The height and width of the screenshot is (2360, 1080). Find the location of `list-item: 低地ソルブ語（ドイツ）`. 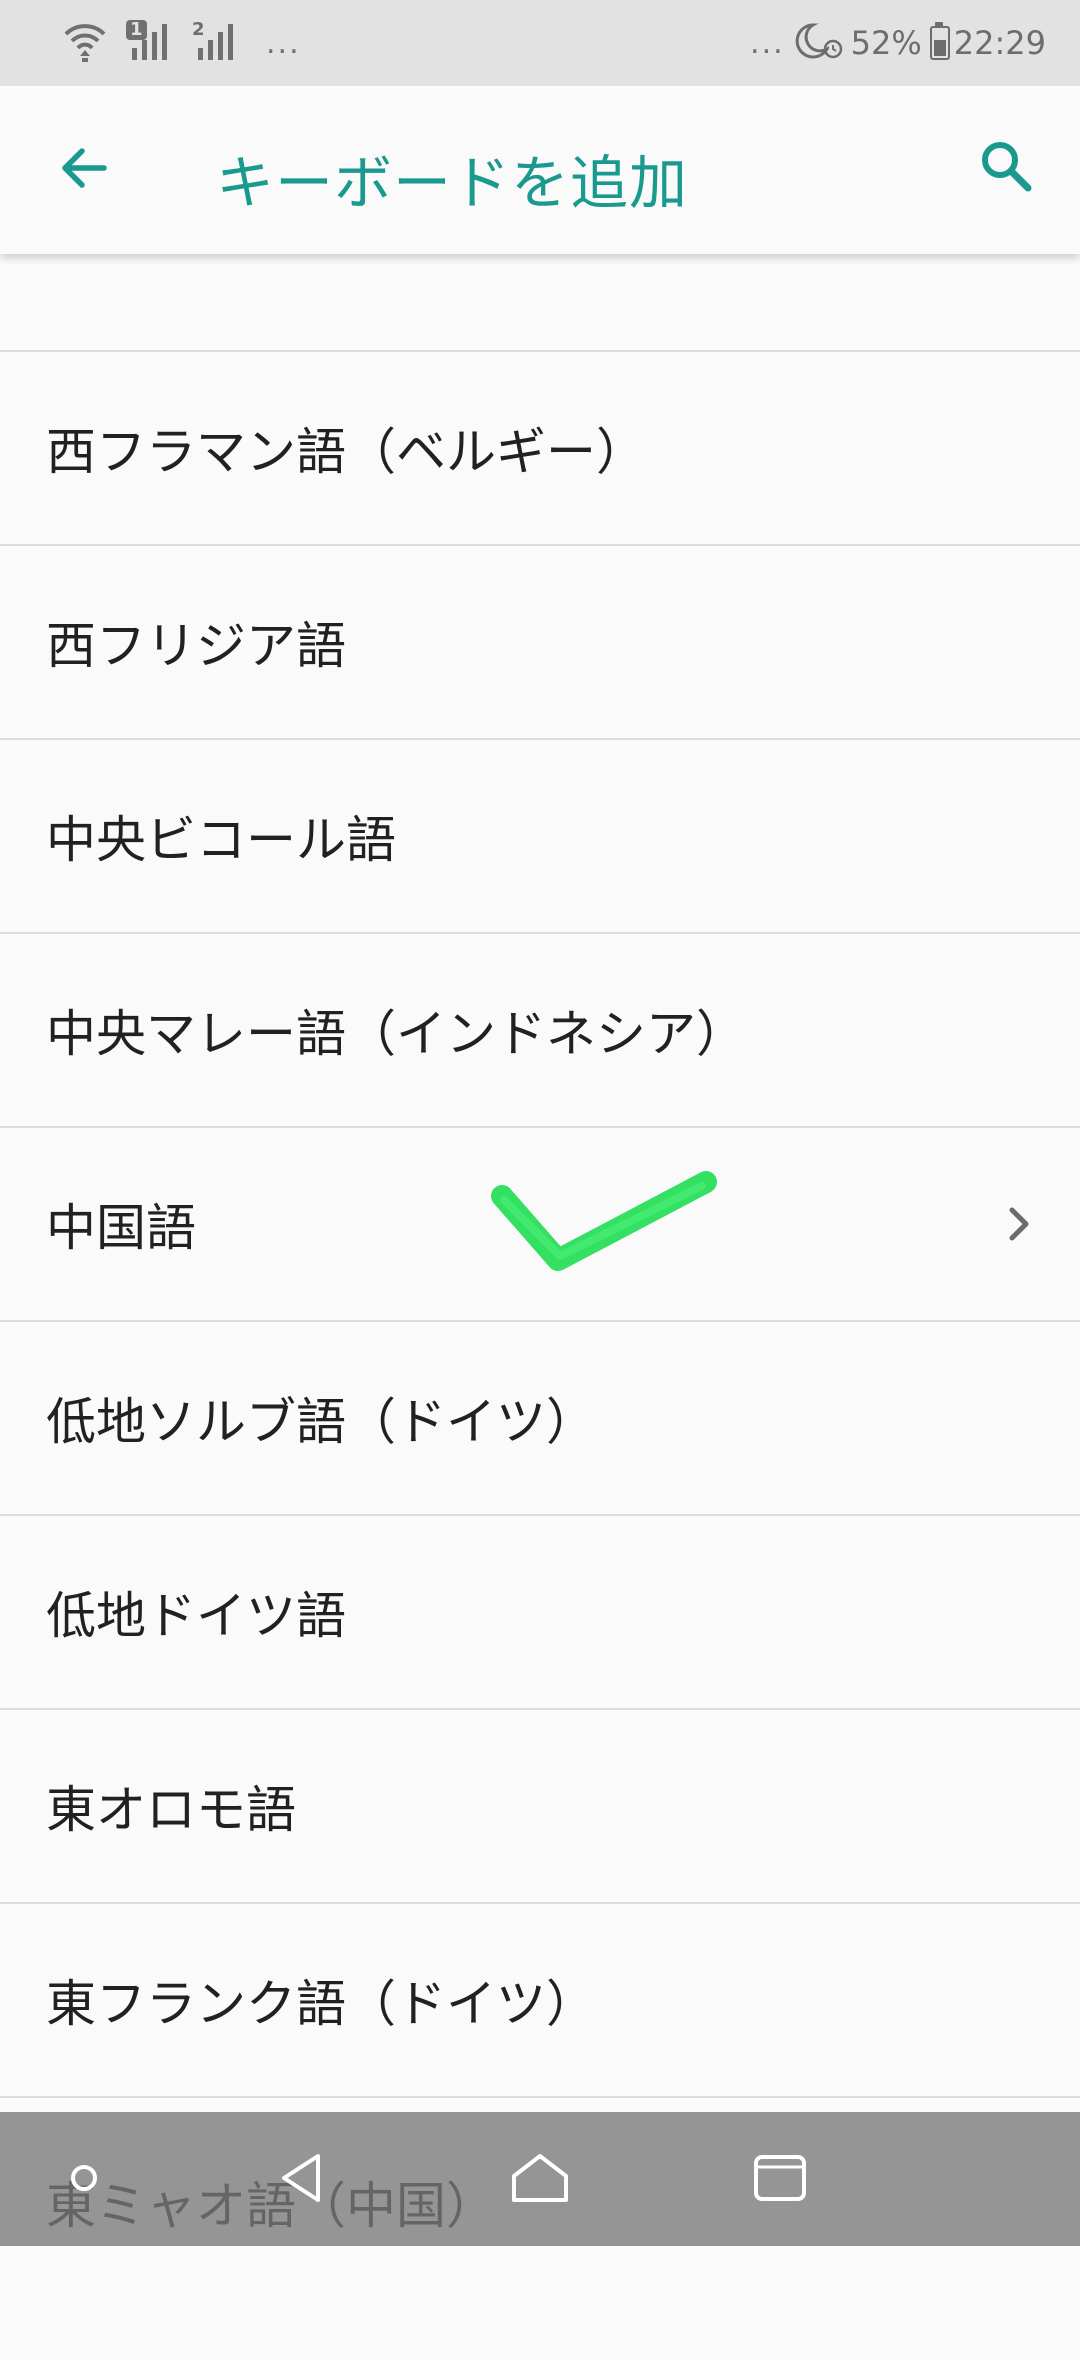

list-item: 低地ソルブ語（ドイツ） is located at coordinates (540, 1419).